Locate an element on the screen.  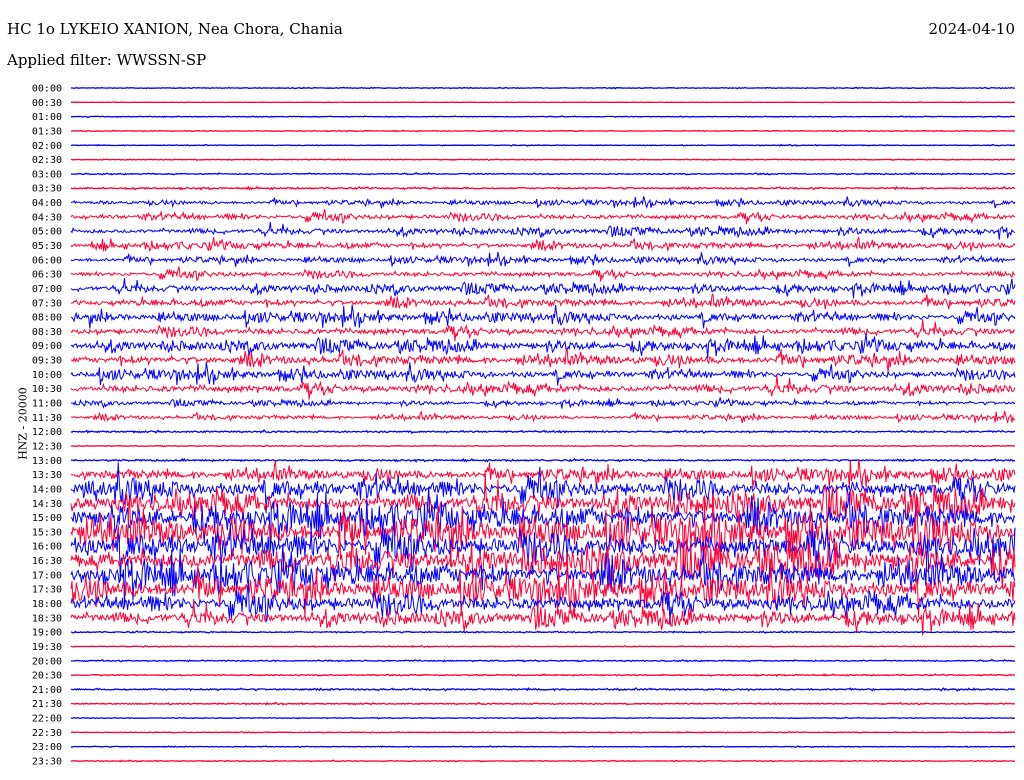
row-time-label: 06:30 is located at coordinates (47, 275).